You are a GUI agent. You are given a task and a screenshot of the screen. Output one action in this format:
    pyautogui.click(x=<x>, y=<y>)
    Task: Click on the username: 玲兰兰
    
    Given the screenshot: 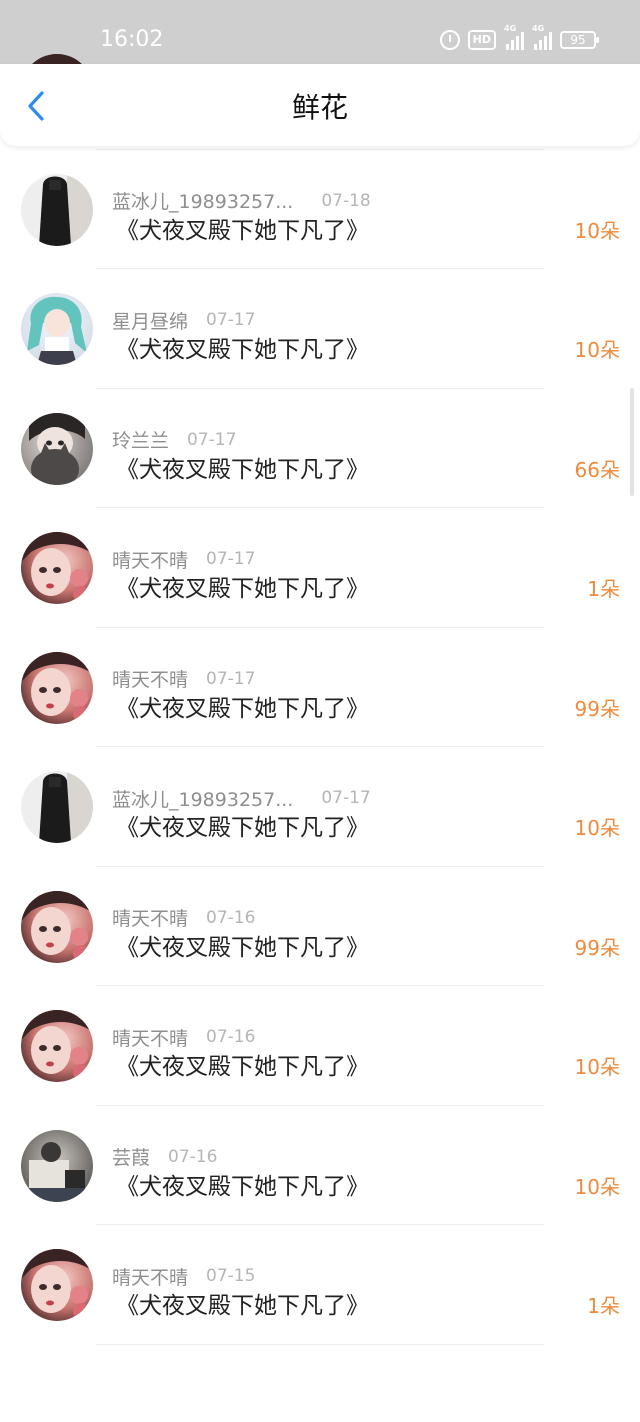 What is the action you would take?
    pyautogui.click(x=140, y=439)
    